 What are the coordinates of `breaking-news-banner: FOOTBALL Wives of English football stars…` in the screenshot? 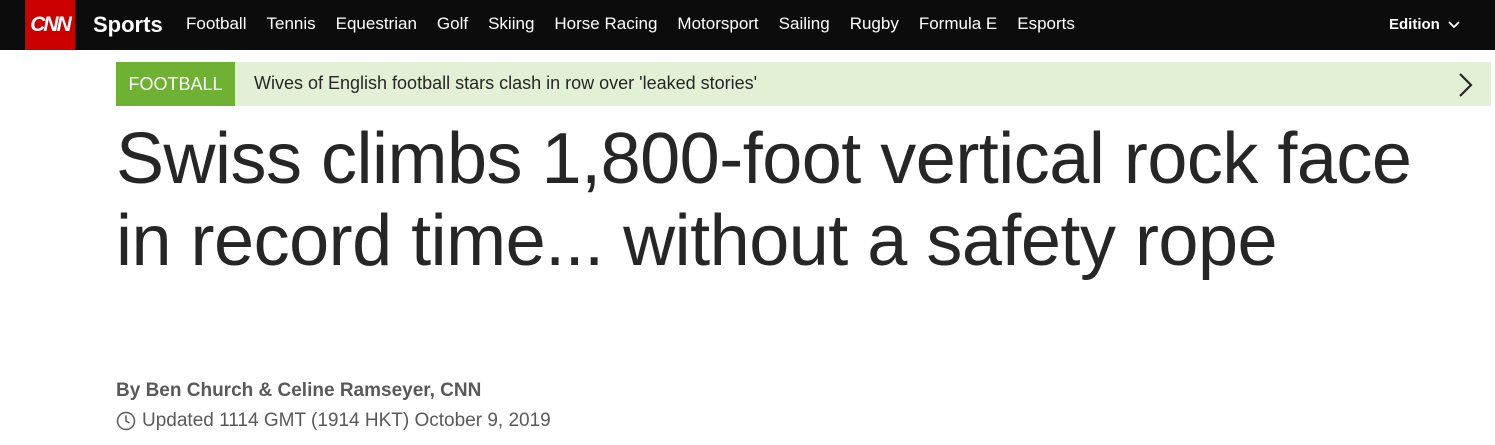 It's located at (803, 84).